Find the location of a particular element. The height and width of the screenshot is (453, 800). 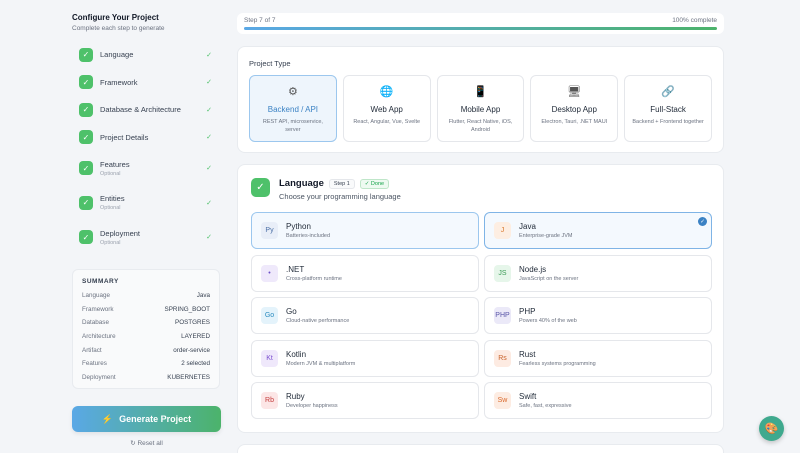

type-name: Full-Stack is located at coordinates (668, 109).